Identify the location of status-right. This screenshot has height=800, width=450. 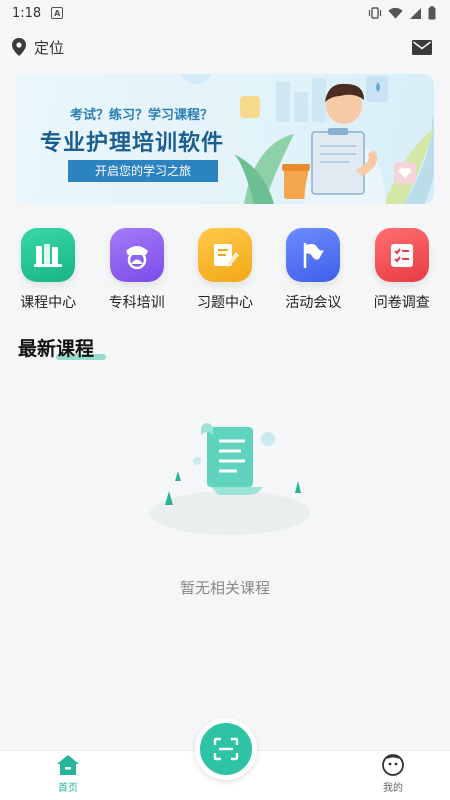
(402, 13).